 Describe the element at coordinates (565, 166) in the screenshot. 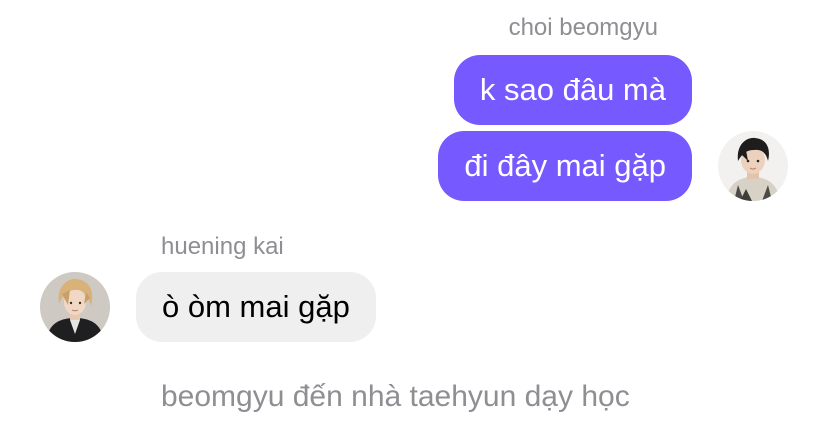

I see `message-bubble-outgoing: đi đây mai gặp` at that location.